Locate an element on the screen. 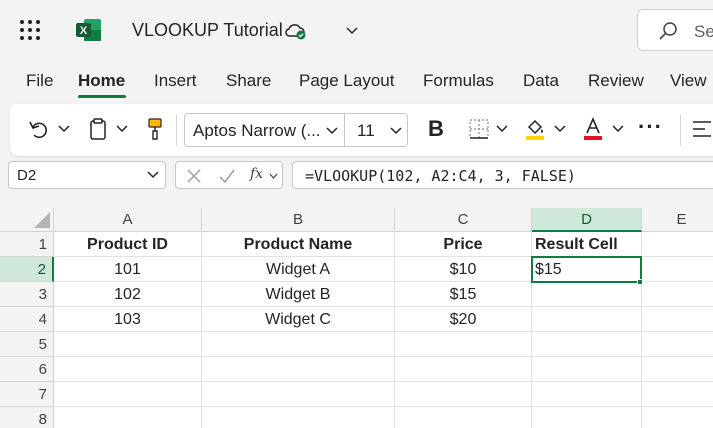  paste-chevron-down-icon is located at coordinates (122, 129).